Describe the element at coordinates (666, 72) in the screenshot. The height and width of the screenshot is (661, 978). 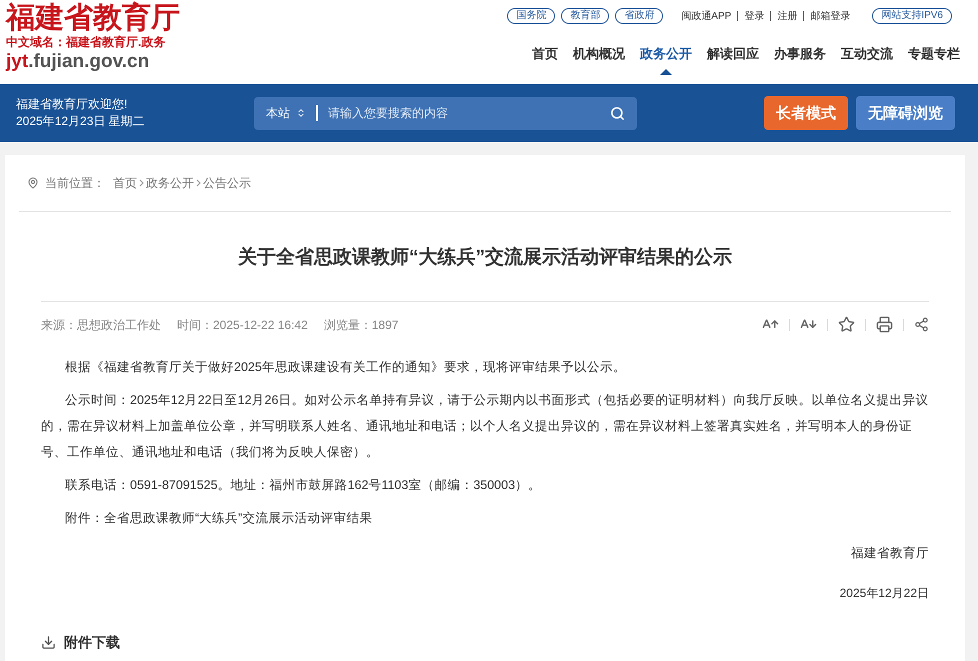
I see `active-tab-pointer` at that location.